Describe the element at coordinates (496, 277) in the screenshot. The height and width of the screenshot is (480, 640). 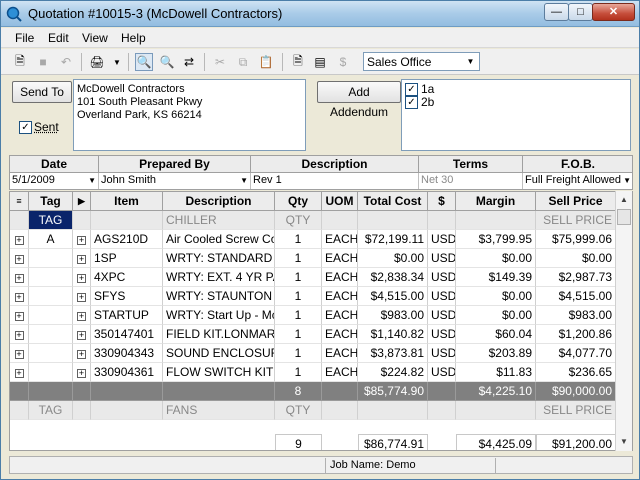
I see `row-margin: $149.39` at that location.